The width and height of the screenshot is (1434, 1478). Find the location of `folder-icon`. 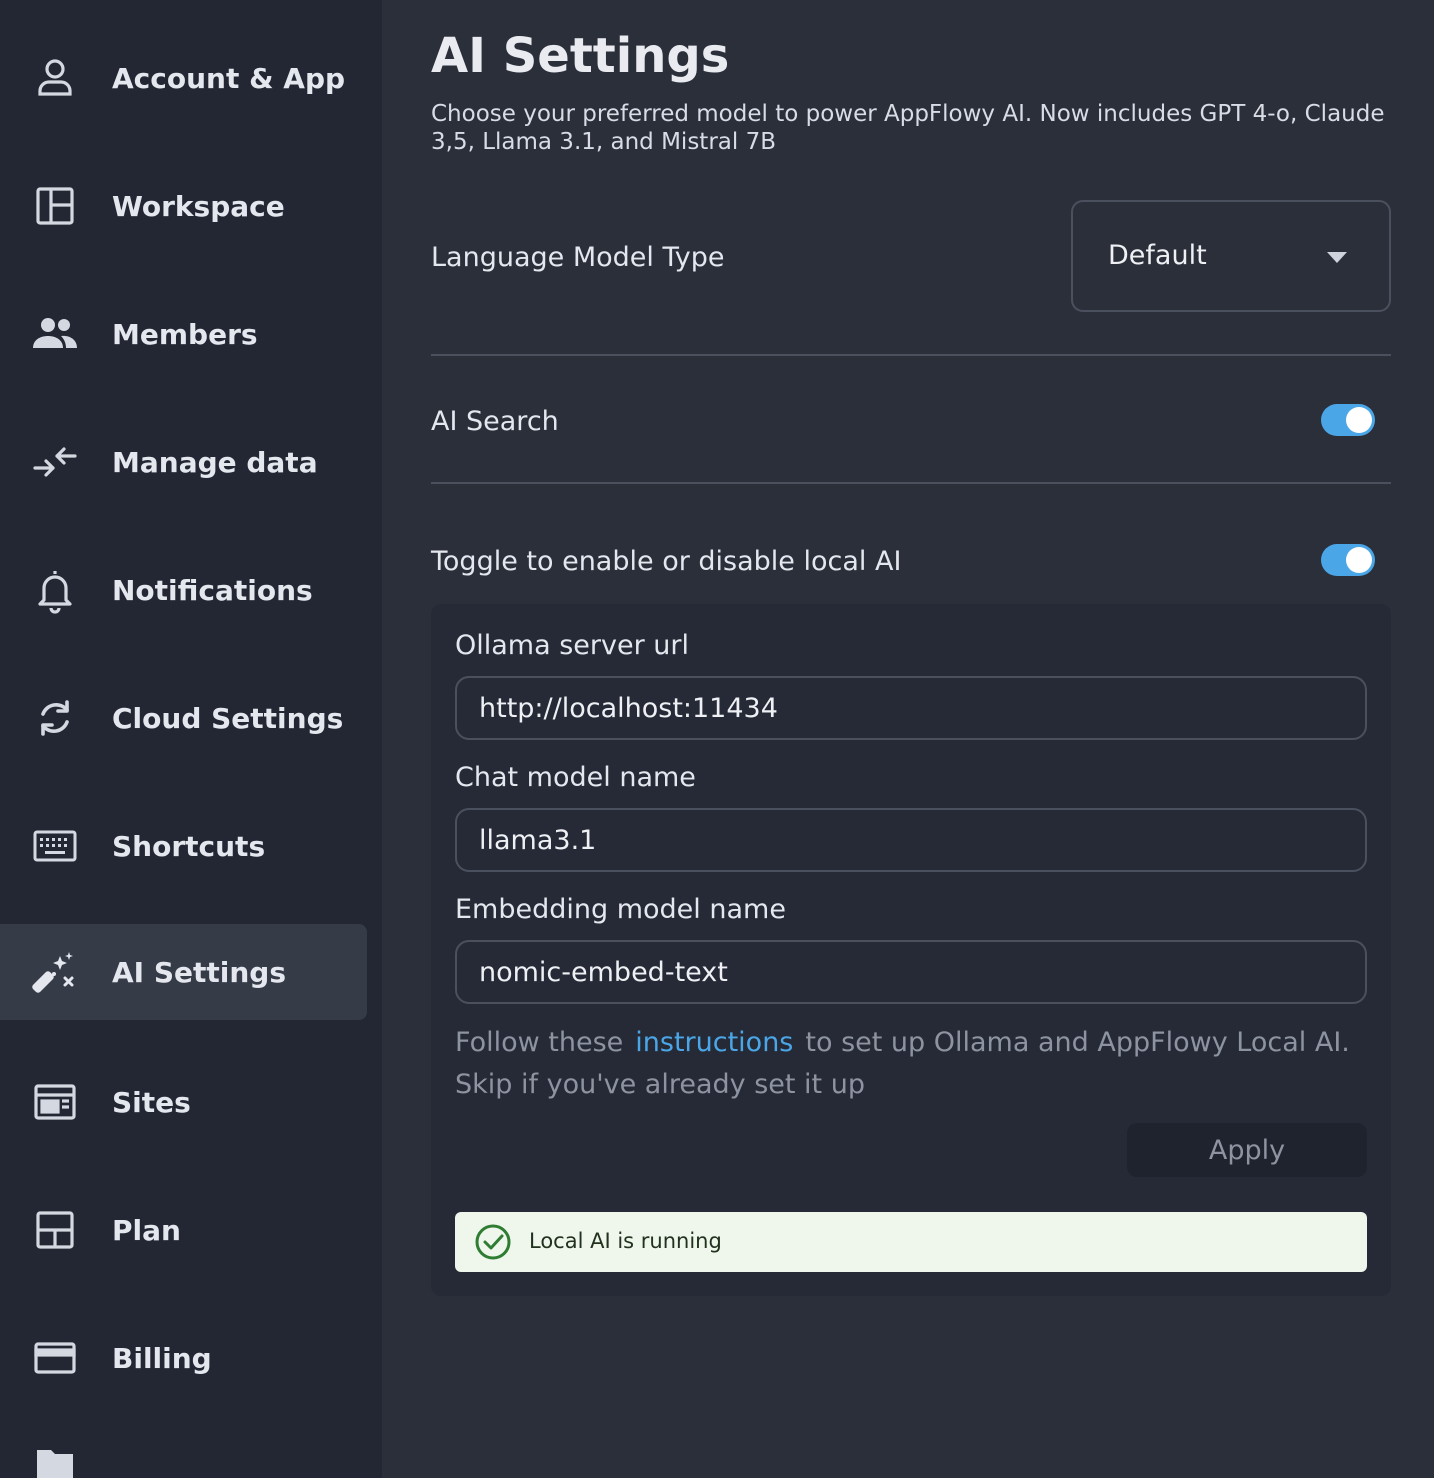

folder-icon is located at coordinates (55, 1460).